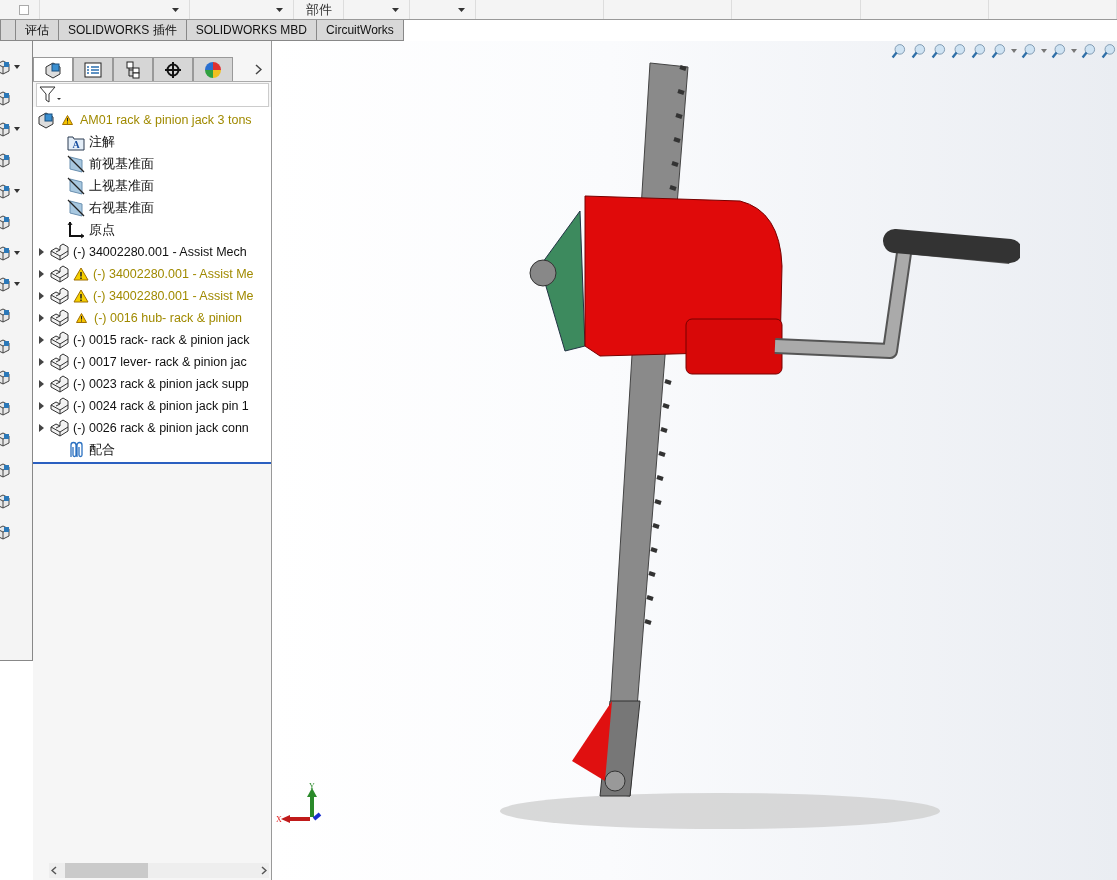 This screenshot has height=880, width=1117. What do you see at coordinates (102, 450) in the screenshot?
I see `tree-item-label: 配合` at bounding box center [102, 450].